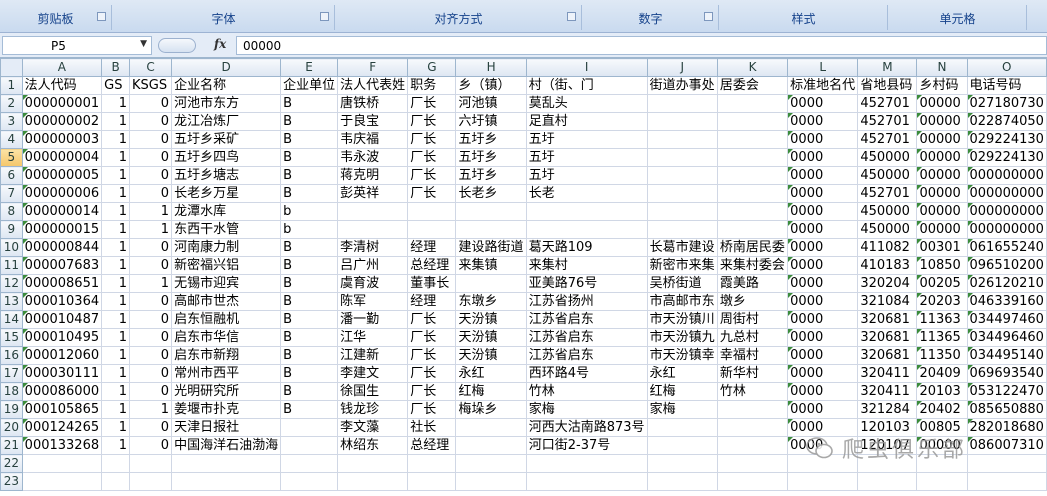  I want to click on cell-b10: 1, so click(115, 247).